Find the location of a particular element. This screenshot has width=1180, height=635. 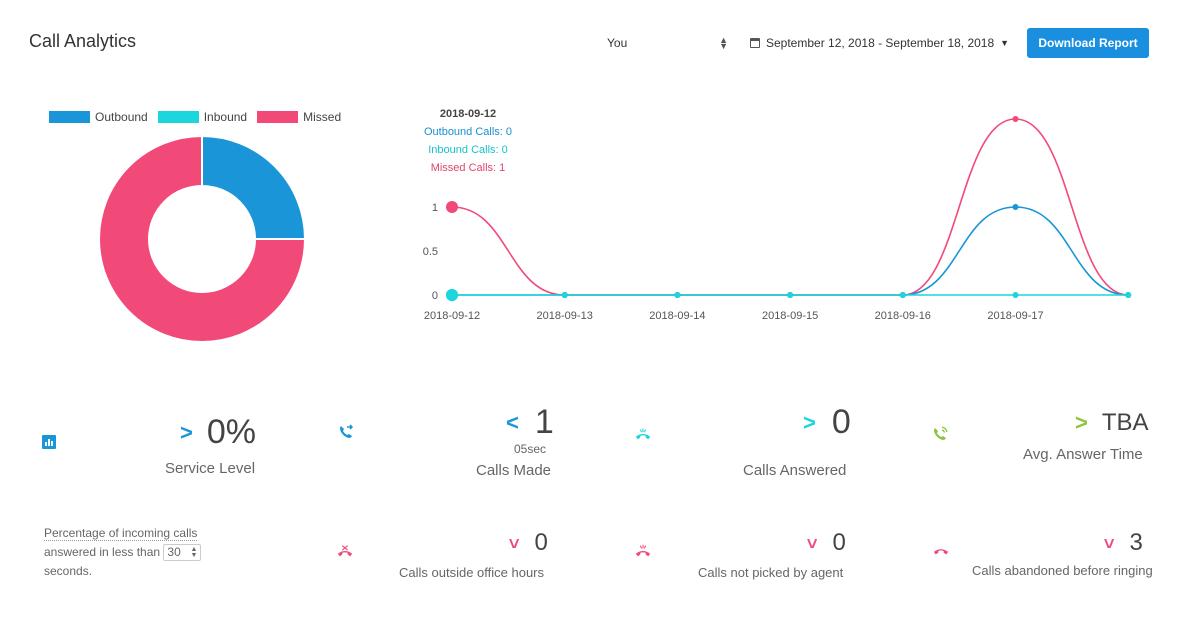

threshold-stepper: 30 ▲ ▼ is located at coordinates (182, 553).